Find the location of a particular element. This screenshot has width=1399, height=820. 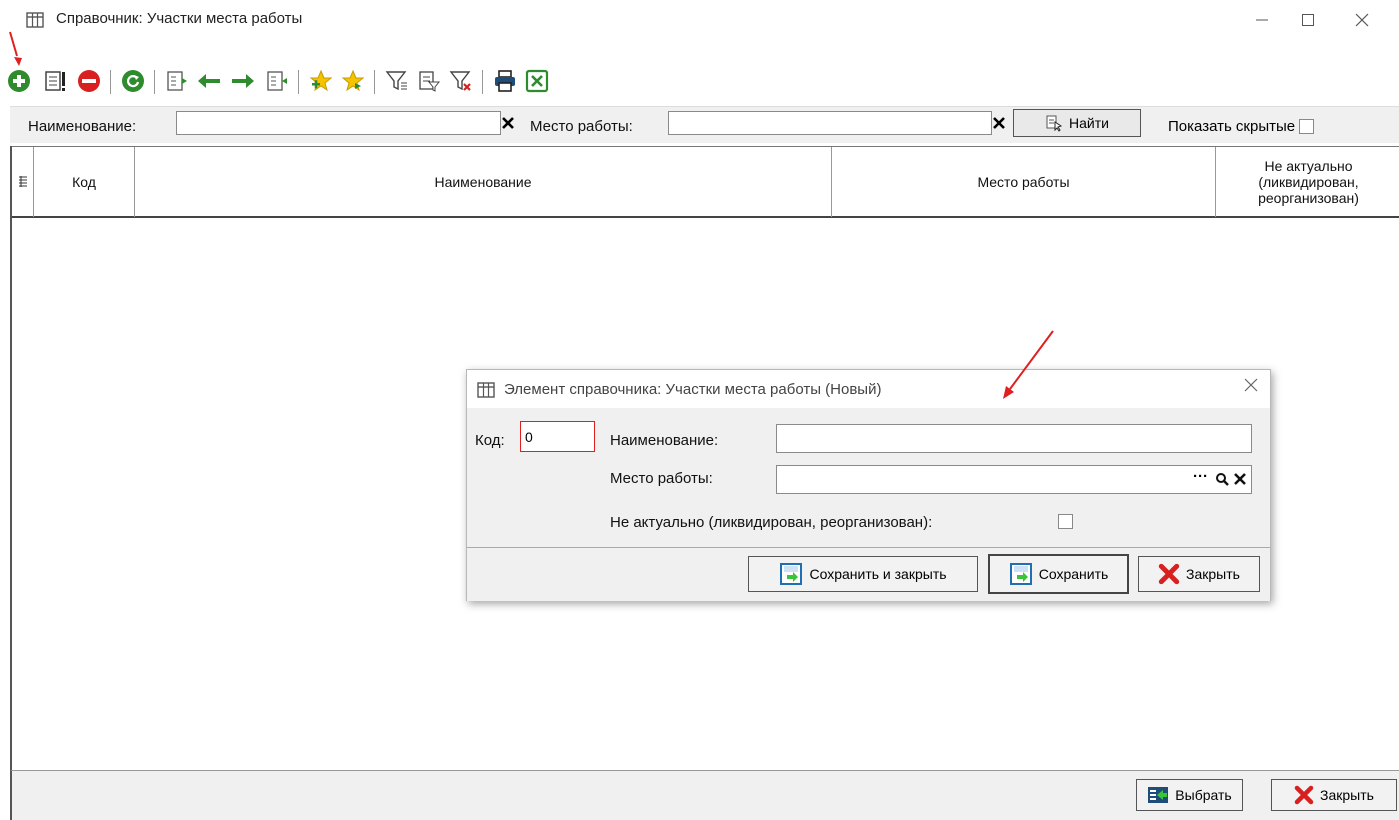

dialog-footer: Сохранить и закрыть Сохранить Закрыть is located at coordinates (868, 574).